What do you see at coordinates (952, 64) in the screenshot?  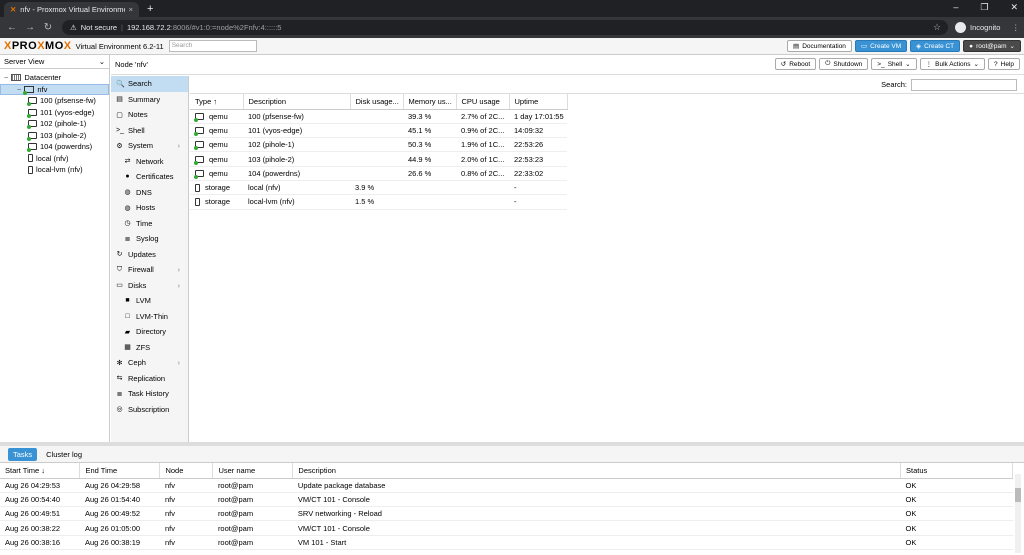 I see `bulk-actions-button: ⋮ Bulk Actions ⌄` at bounding box center [952, 64].